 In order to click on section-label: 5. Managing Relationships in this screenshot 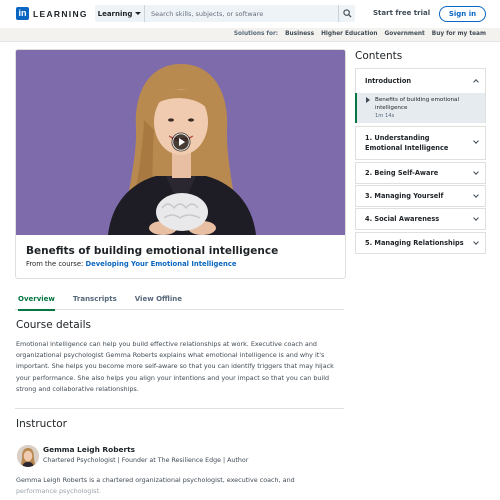, I will do `click(414, 243)`.